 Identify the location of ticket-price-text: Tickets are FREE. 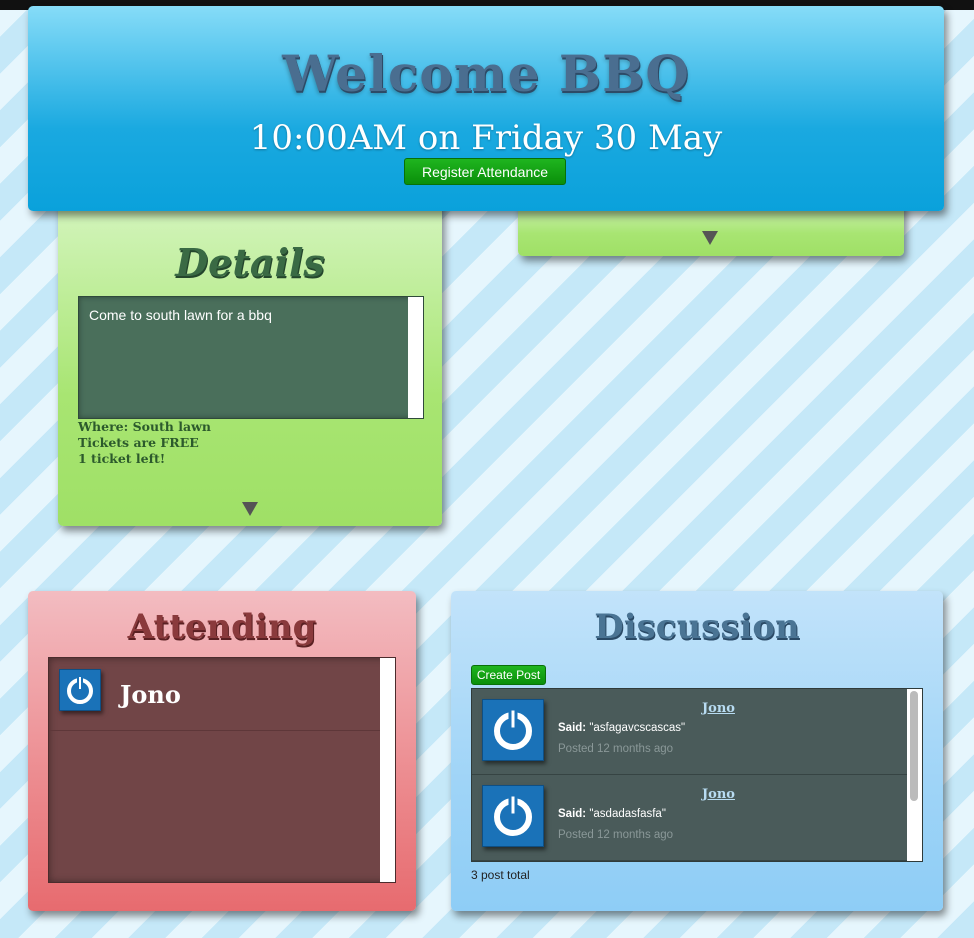
(138, 442).